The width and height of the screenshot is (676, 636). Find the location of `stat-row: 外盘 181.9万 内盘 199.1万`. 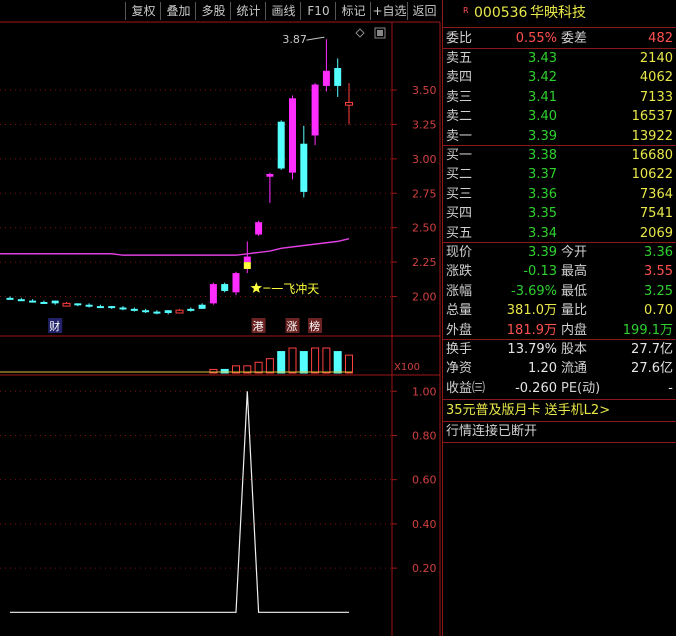

stat-row: 外盘 181.9万 内盘 199.1万 is located at coordinates (559, 330).